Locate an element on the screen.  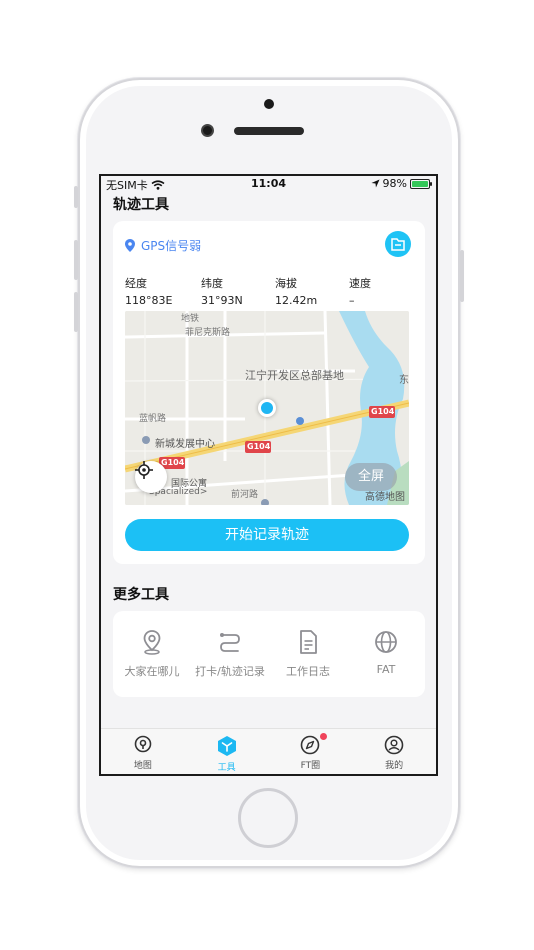
tab-label: 工具 is located at coordinates (226, 768).